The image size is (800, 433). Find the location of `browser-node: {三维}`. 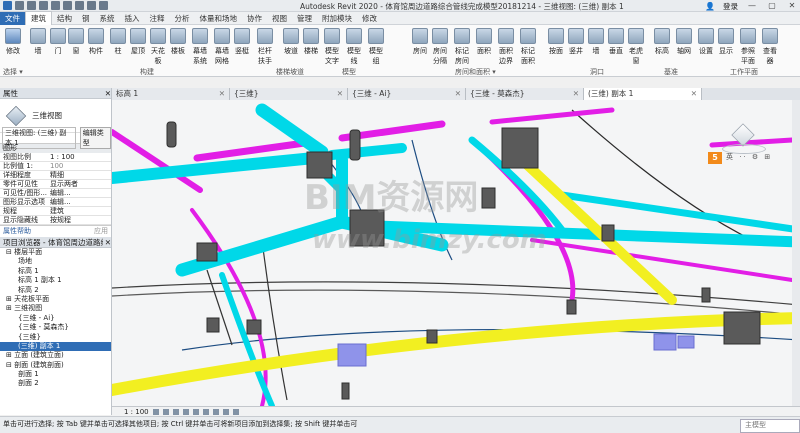

browser-node: {三维} is located at coordinates (55, 337).